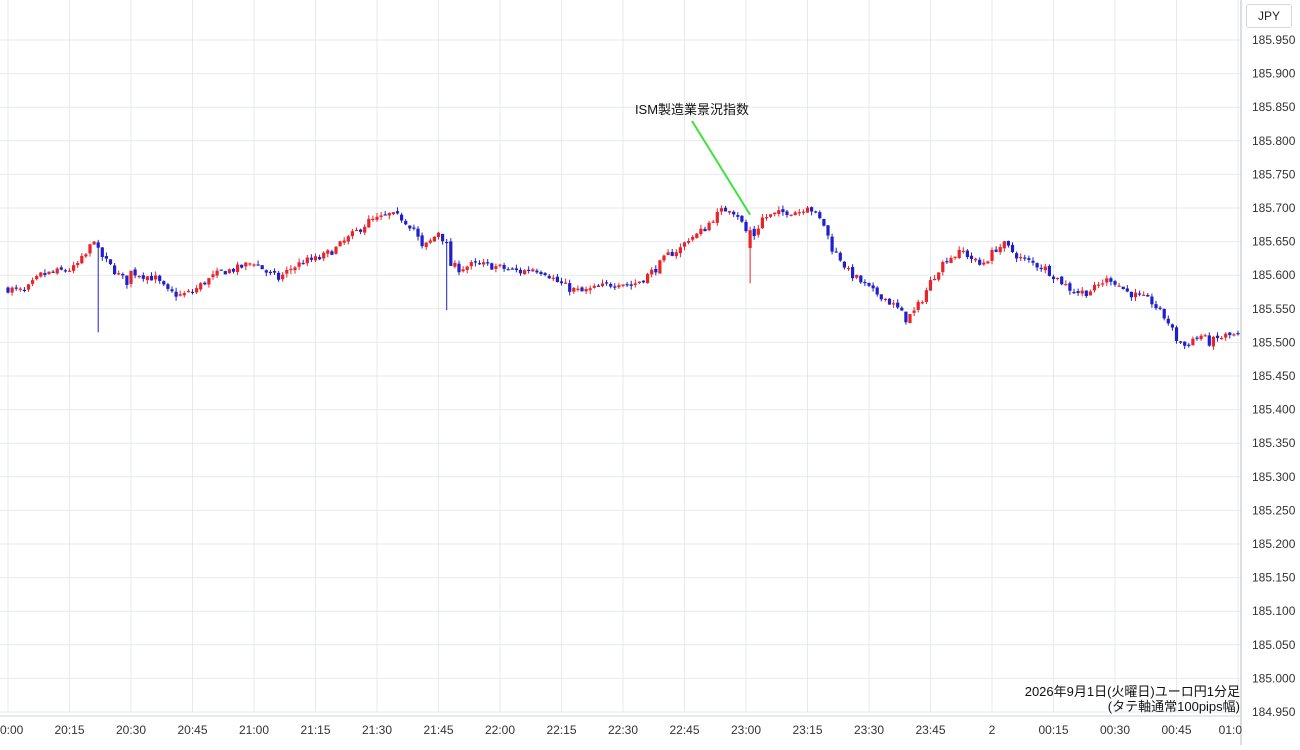 The width and height of the screenshot is (1300, 750). I want to click on y-tick-label: 185.500, so click(1274, 342).